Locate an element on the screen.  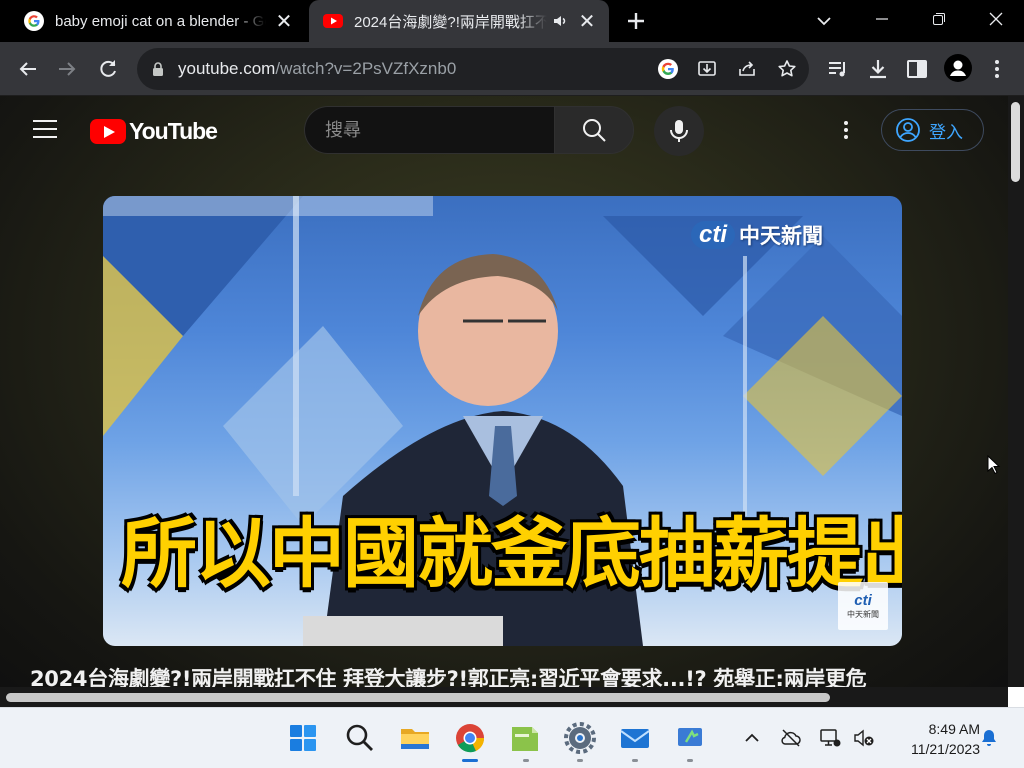
browser-toolbar: youtube.com/watch?v=2PsVZfXznb0 is located at coordinates (512, 69).